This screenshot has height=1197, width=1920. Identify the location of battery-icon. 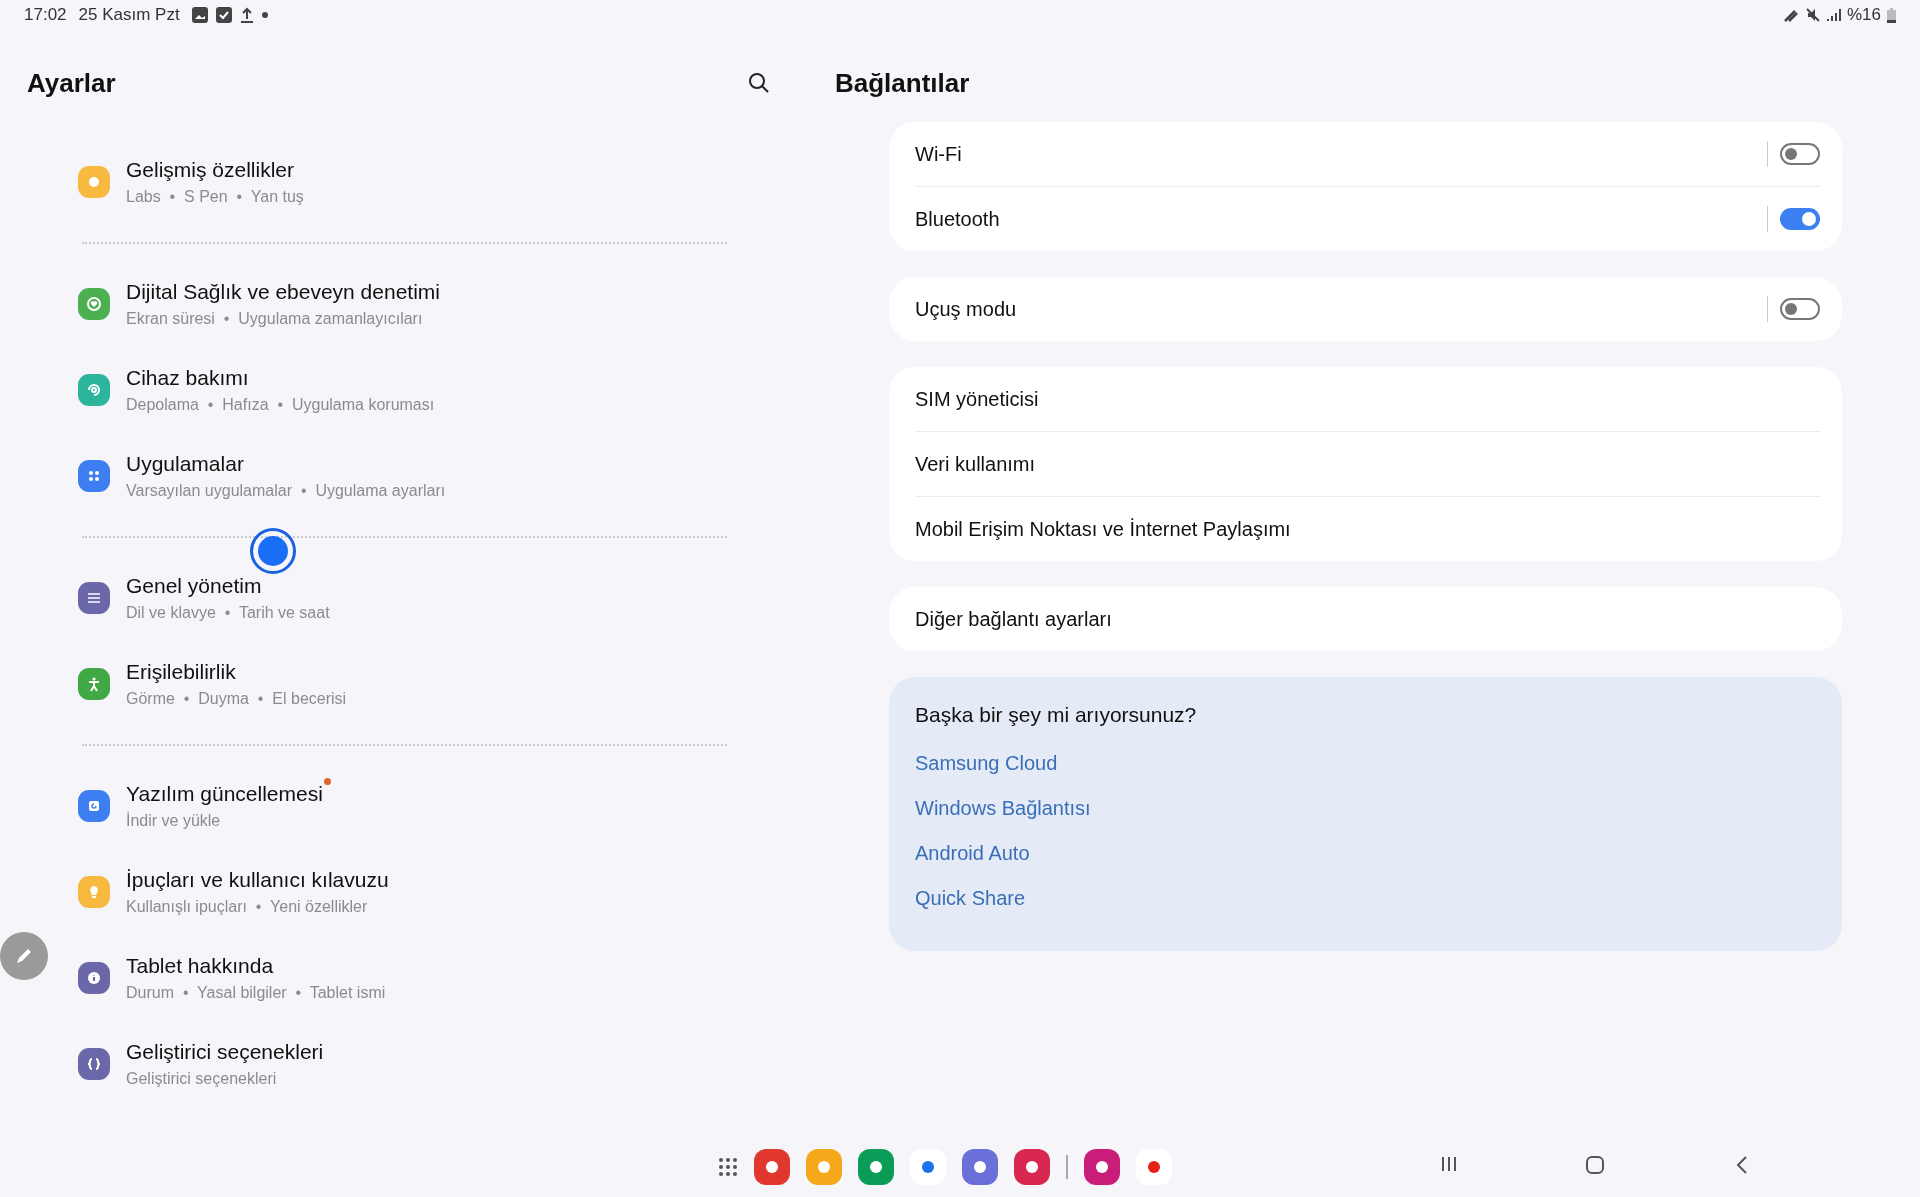
(1891, 15).